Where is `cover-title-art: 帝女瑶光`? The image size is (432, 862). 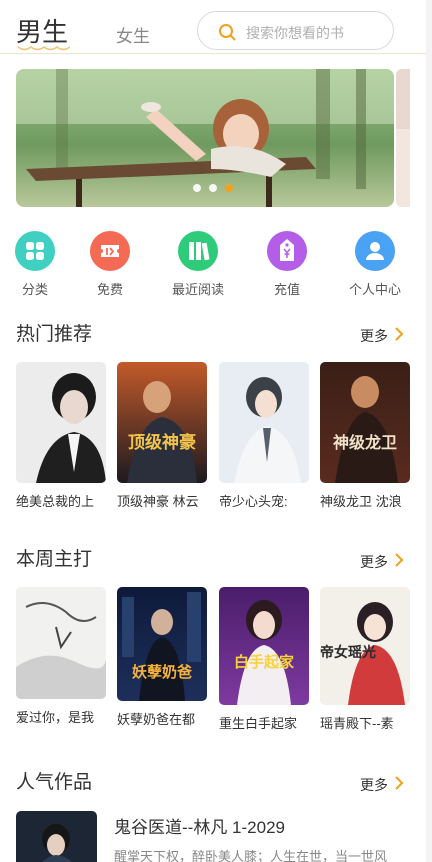
cover-title-art: 帝女瑶光 is located at coordinates (348, 652).